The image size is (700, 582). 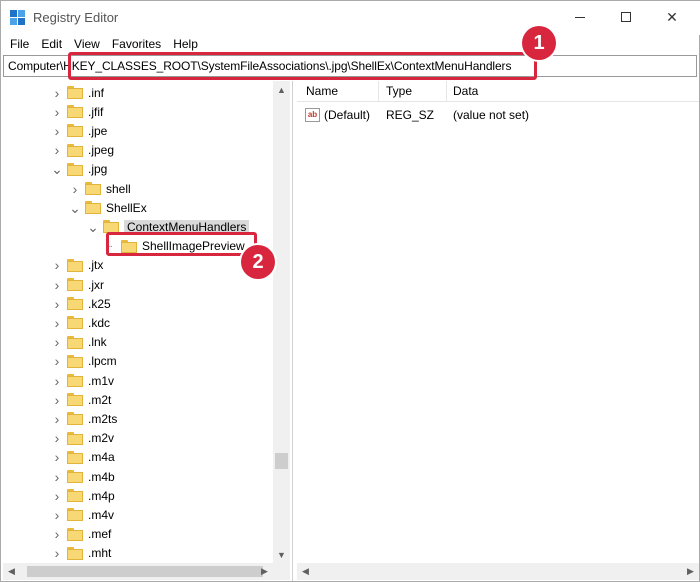 What do you see at coordinates (79, 130) in the screenshot?
I see `tree-node: › .jpe` at bounding box center [79, 130].